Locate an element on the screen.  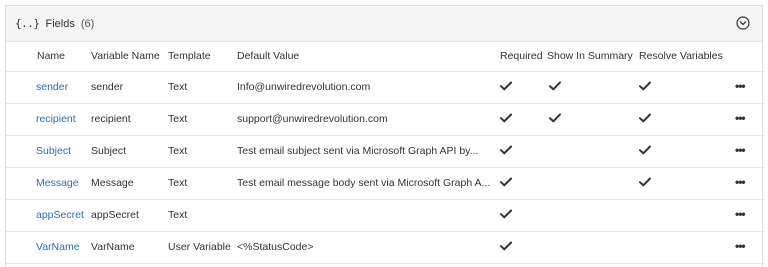
col-header-variable-name: Variable Name is located at coordinates (129, 57).